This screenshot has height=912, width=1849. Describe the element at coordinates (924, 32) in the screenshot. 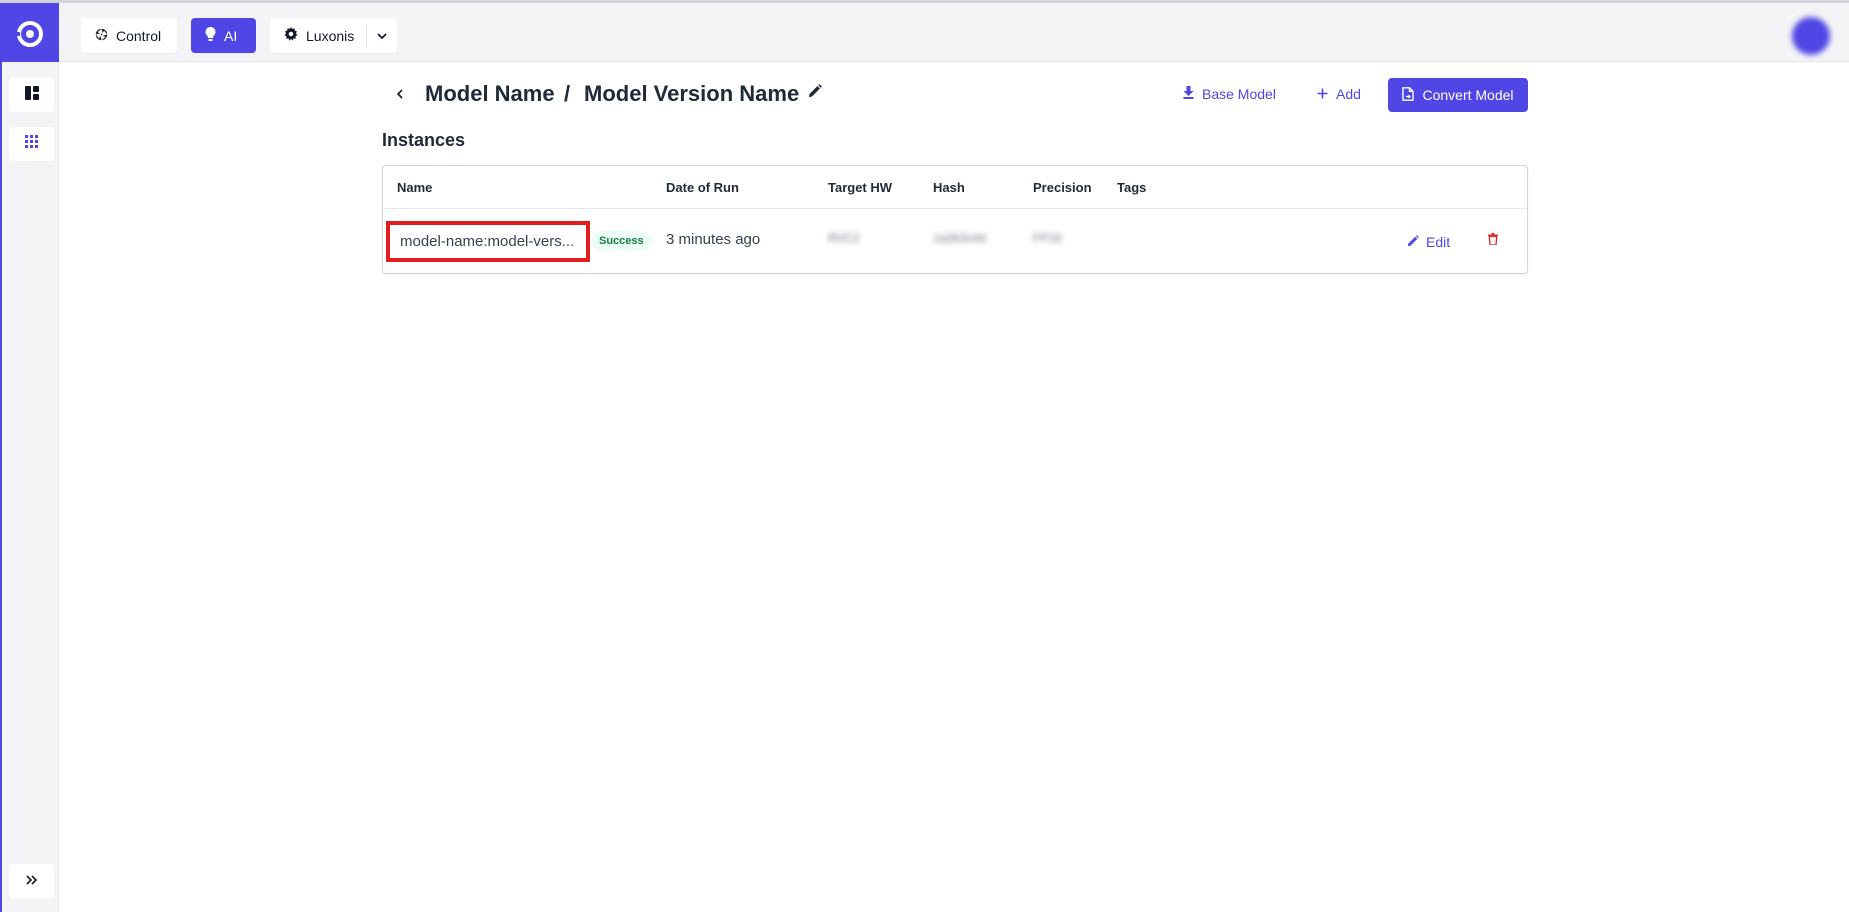

I see `top-bar: Control AI Luxonis` at that location.